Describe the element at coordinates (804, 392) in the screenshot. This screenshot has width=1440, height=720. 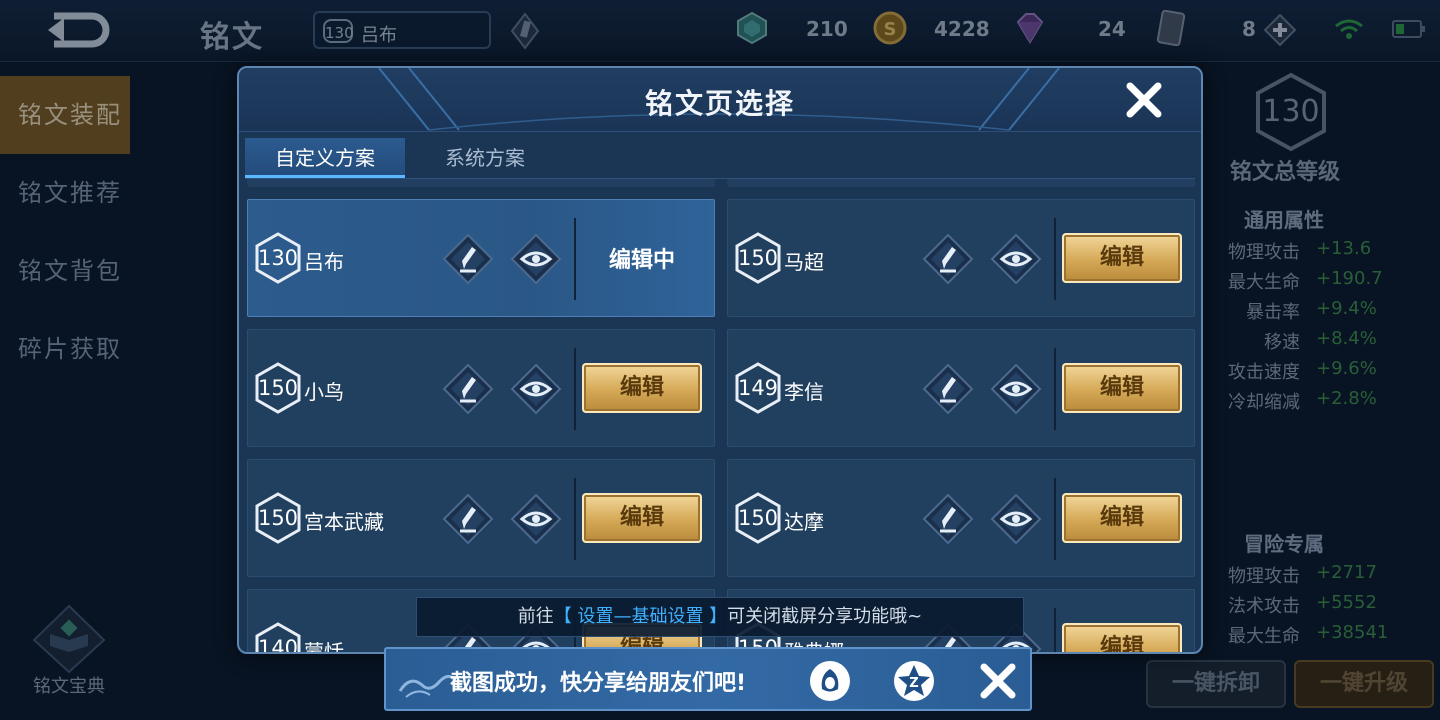
I see `hero-name: 李信` at that location.